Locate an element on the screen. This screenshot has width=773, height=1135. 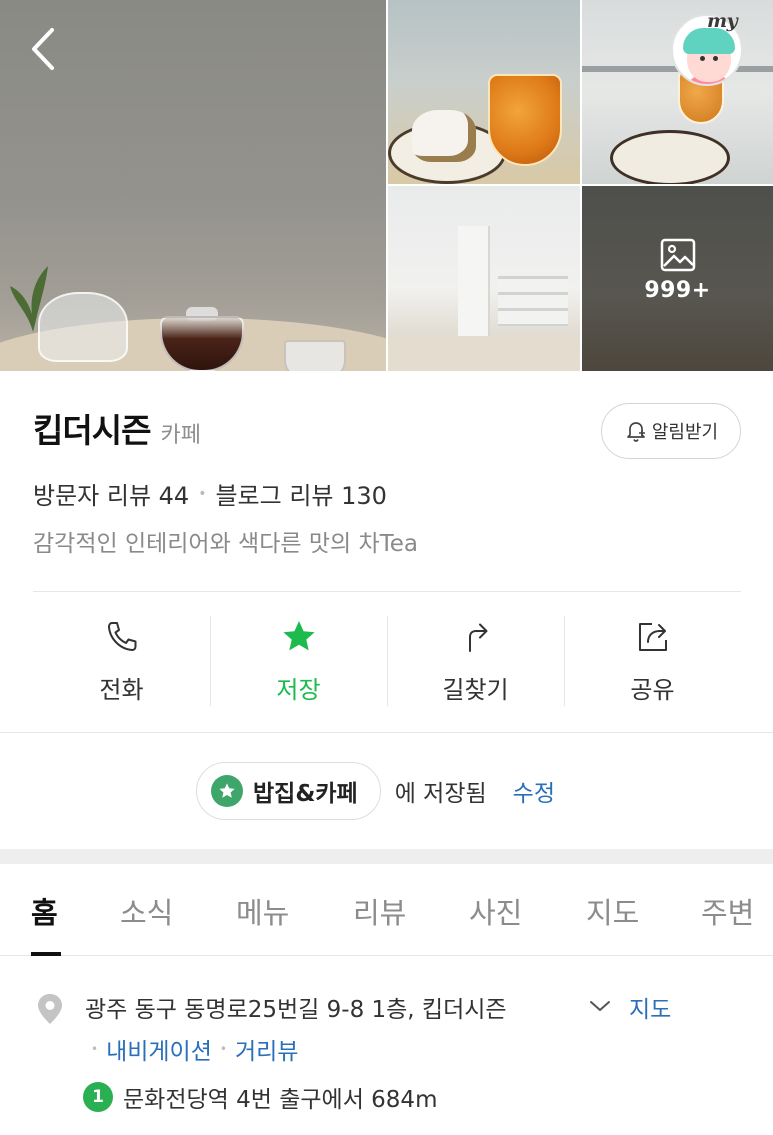
chevron-down-icon is located at coordinates (600, 1006).